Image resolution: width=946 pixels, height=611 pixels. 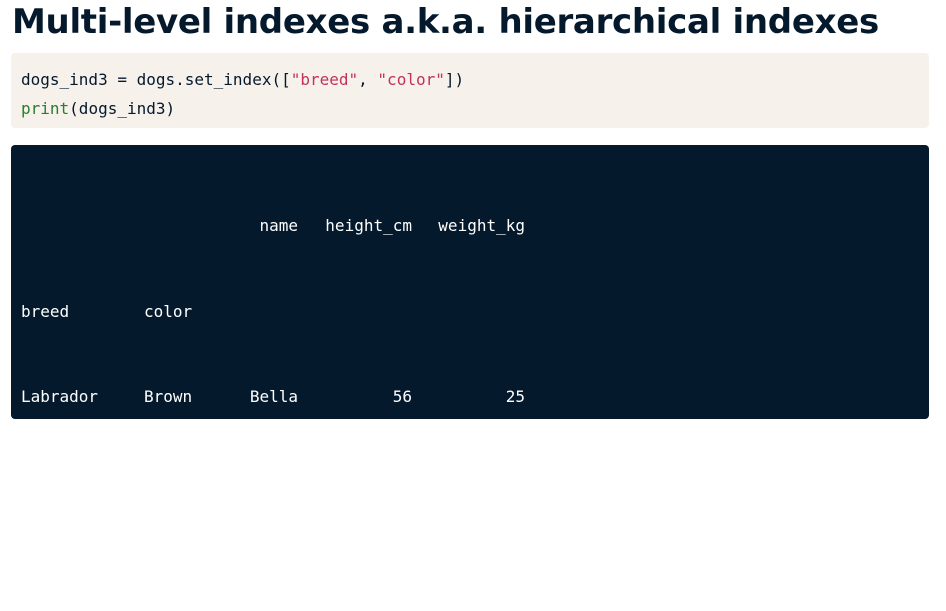 I want to click on code-text: (dogs_ind3), so click(x=122, y=108).